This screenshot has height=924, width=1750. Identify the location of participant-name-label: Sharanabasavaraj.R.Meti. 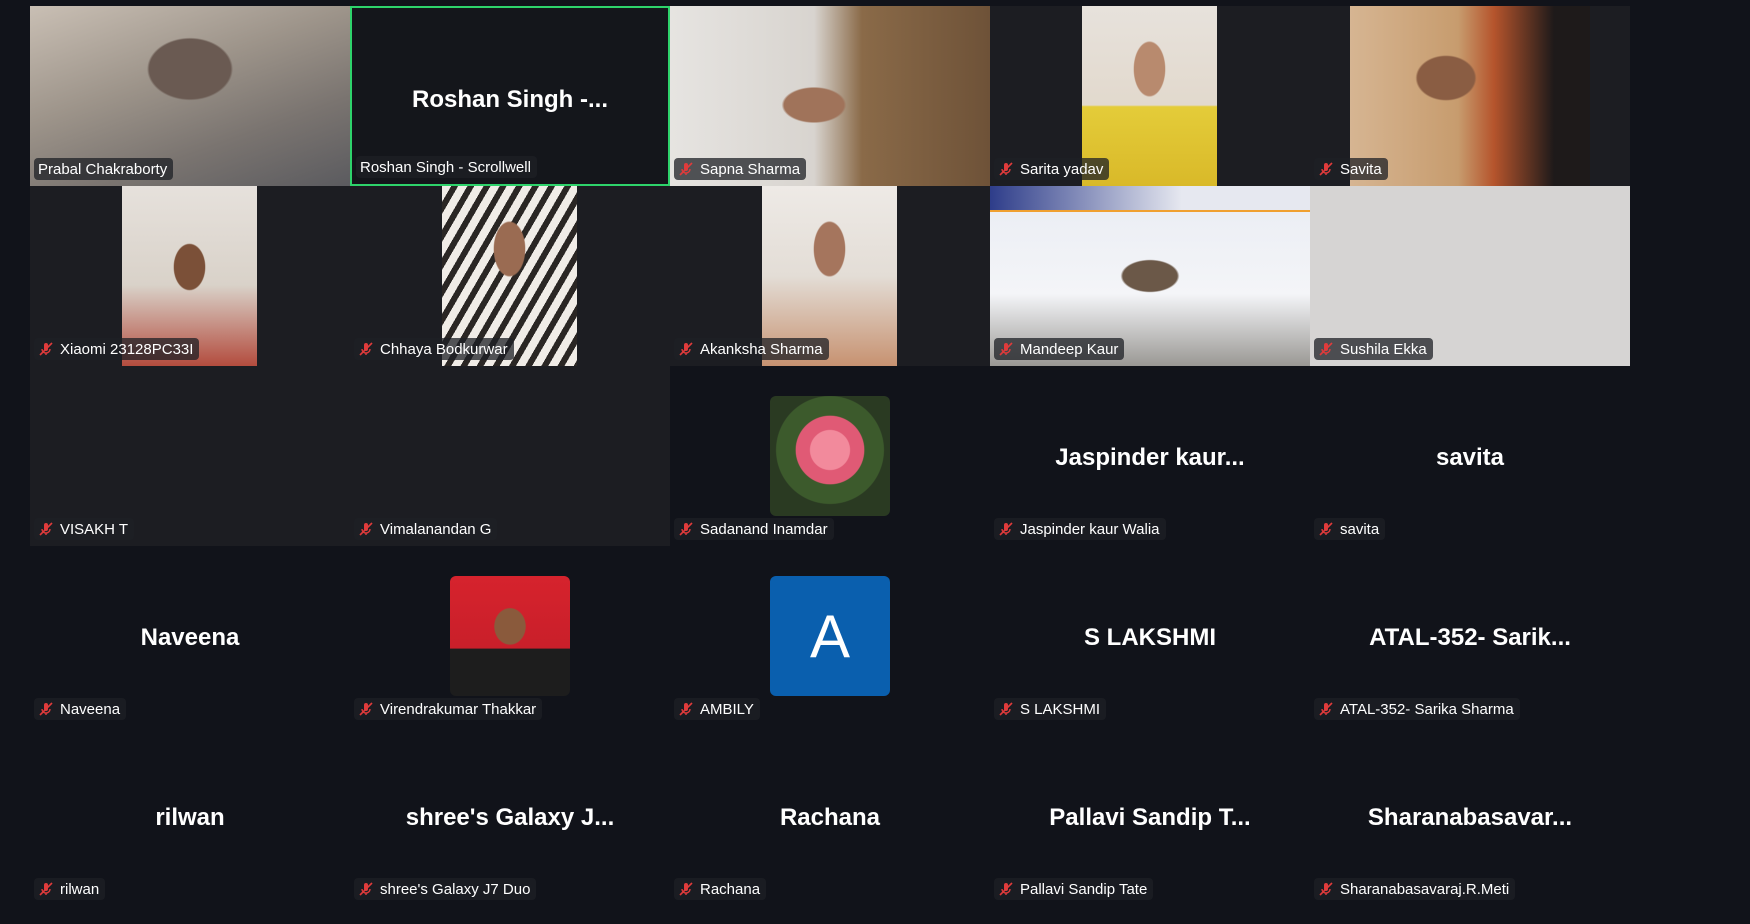
(1415, 889).